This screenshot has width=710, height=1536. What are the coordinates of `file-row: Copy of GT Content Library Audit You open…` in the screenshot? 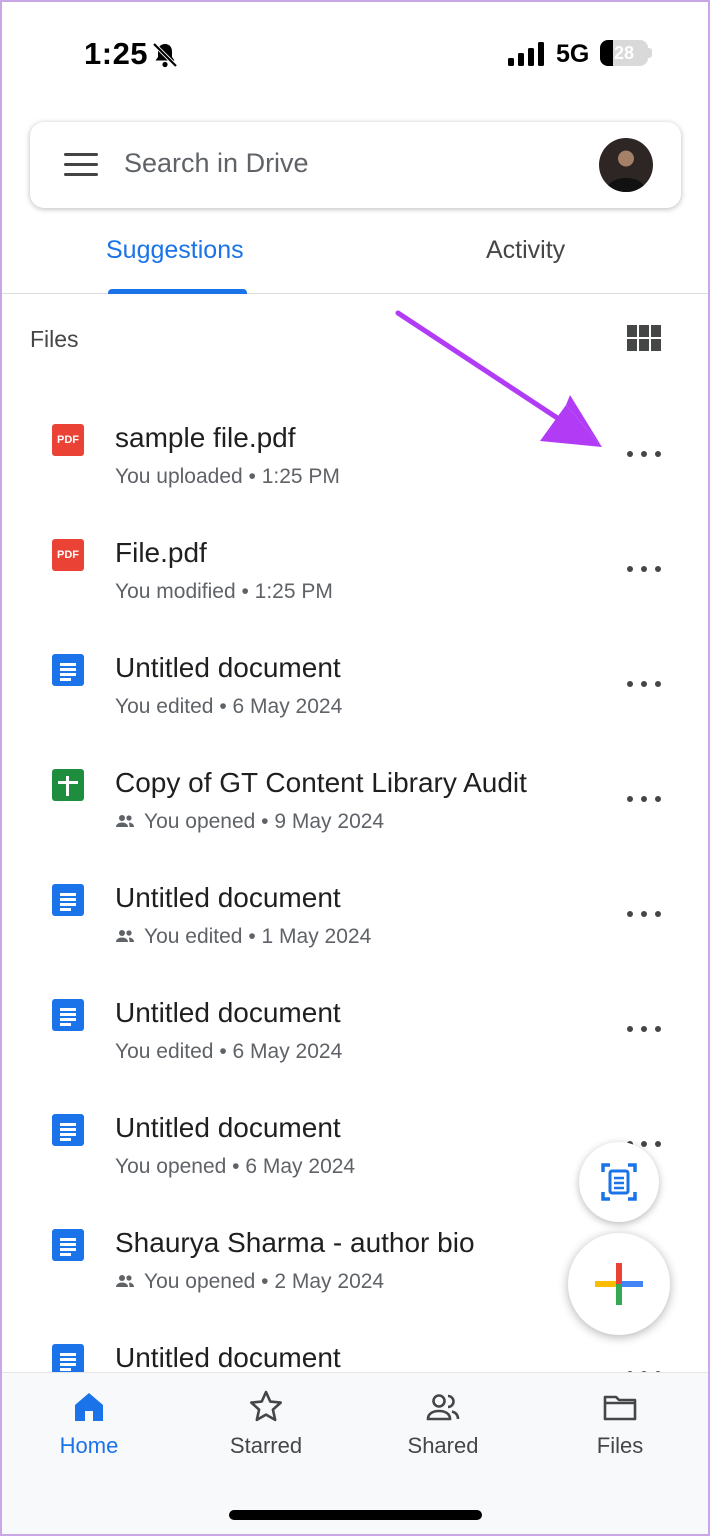 It's located at (355, 782).